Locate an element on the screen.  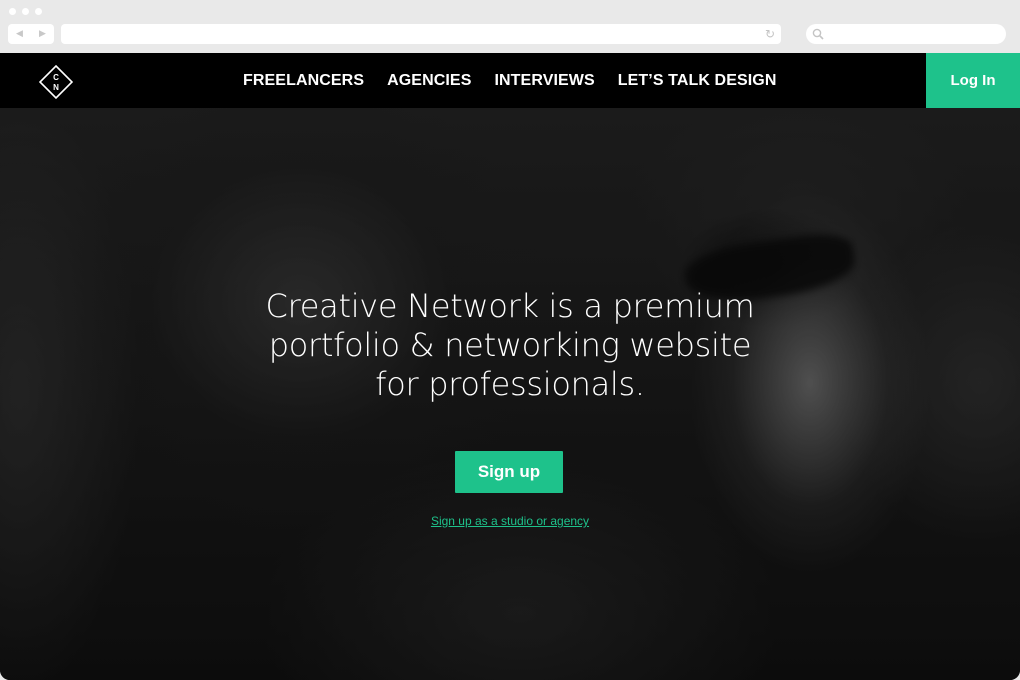
browser-nav-buttons: ◀ ▶ is located at coordinates (31, 34).